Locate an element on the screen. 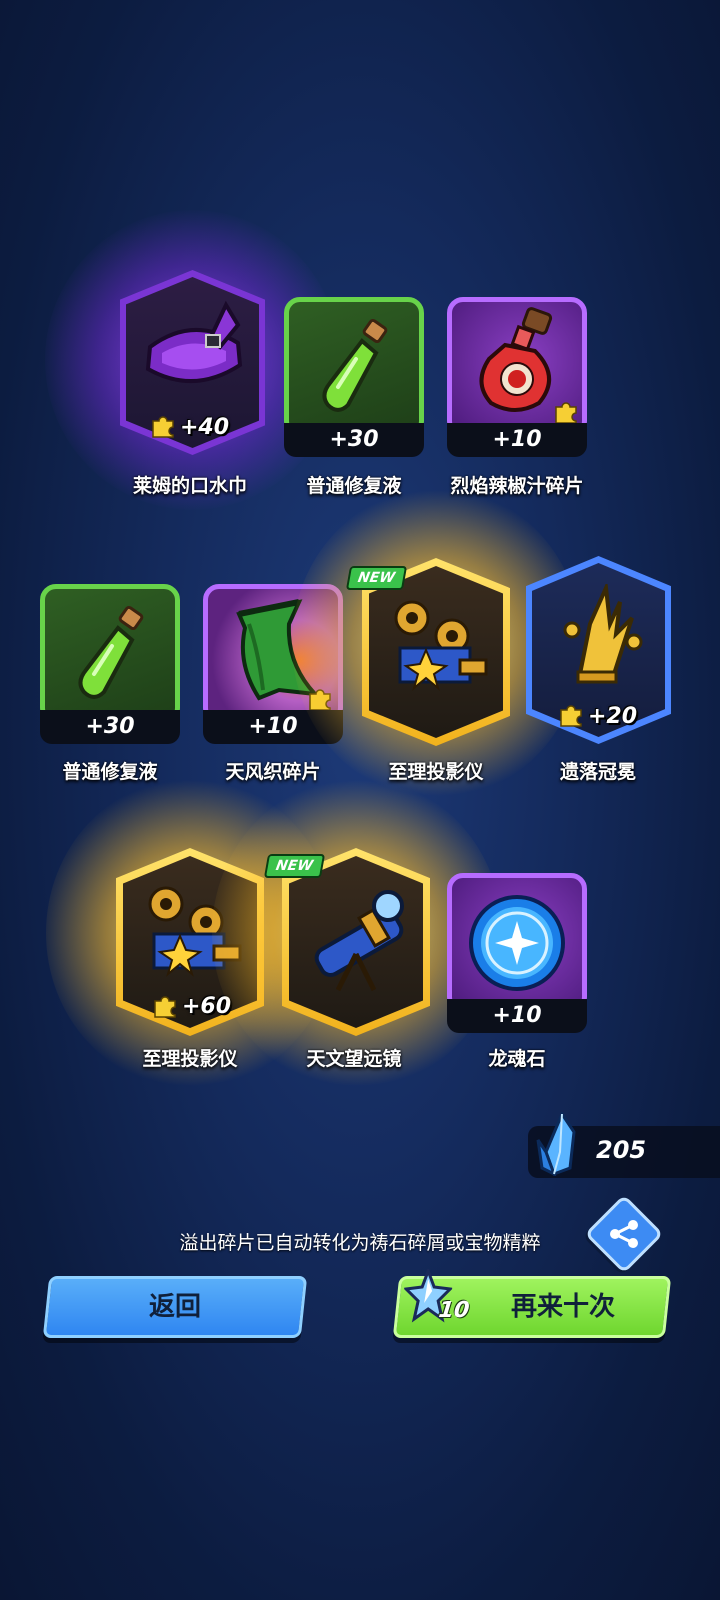  reward-item-4: +30 is located at coordinates (110, 664).